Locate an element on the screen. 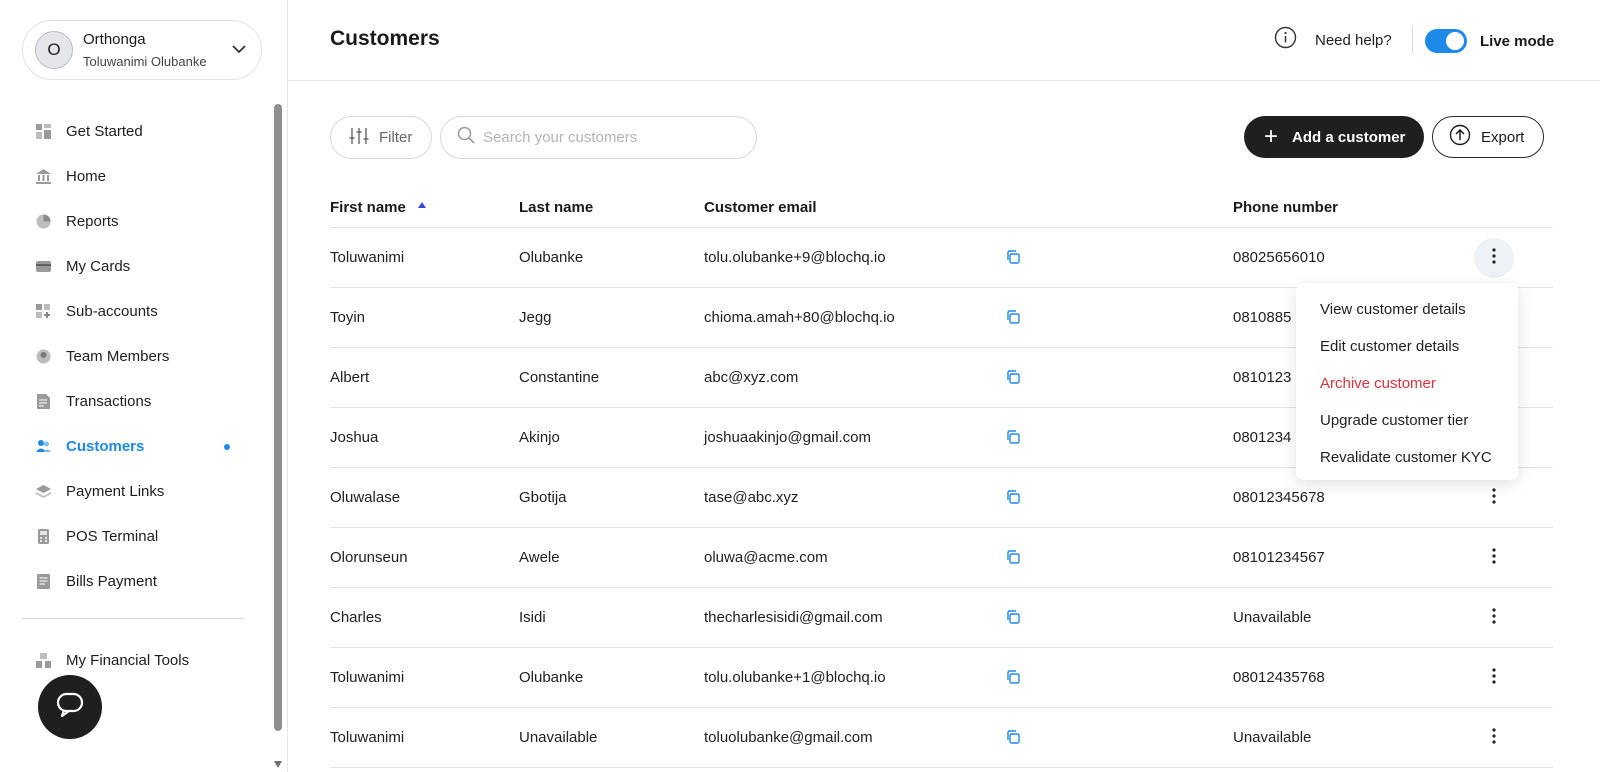 The width and height of the screenshot is (1600, 772). cell-email: thecharlesisidi@gmail.com is located at coordinates (793, 617).